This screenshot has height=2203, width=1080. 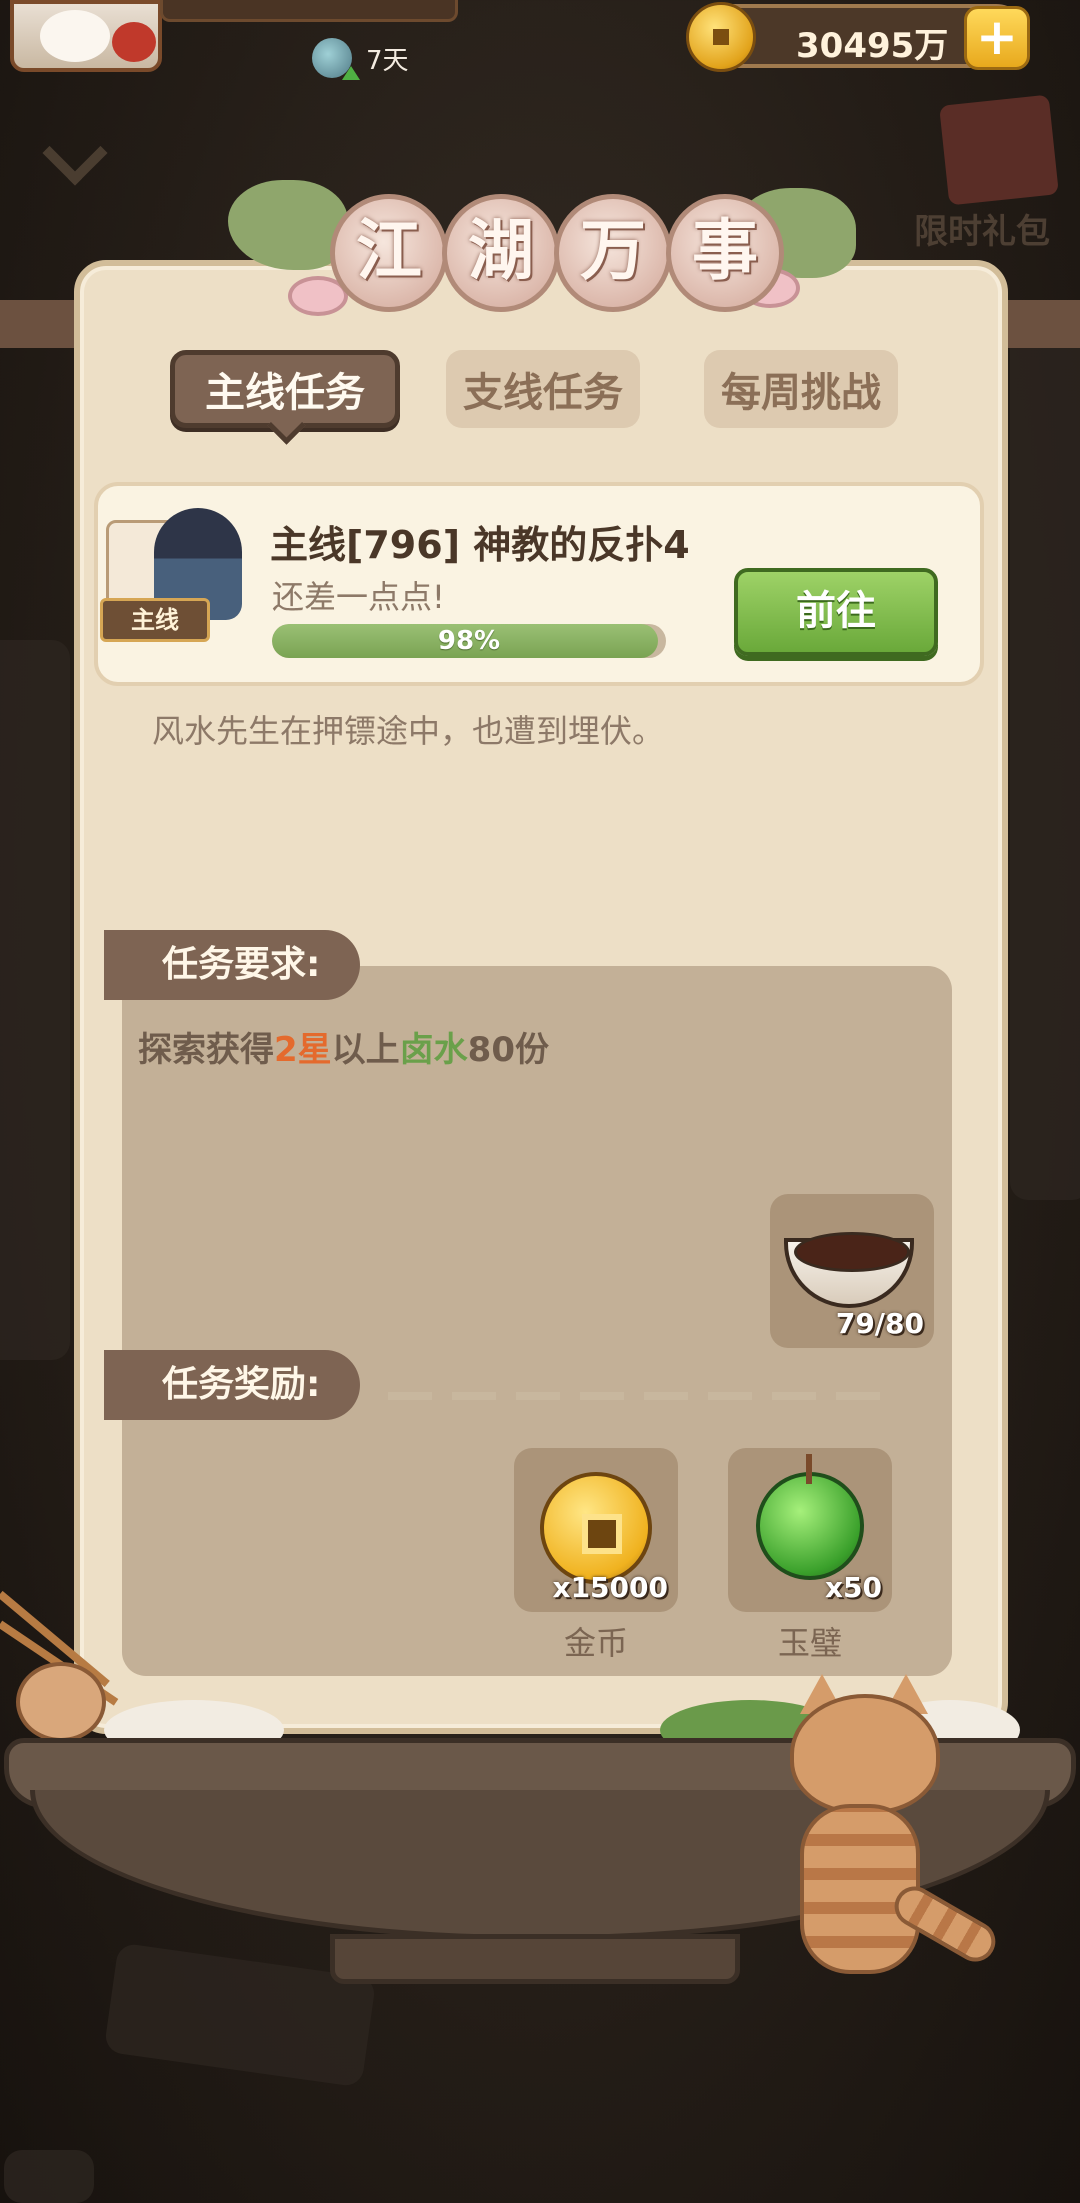 I want to click on req-prefix: 探索获得, so click(x=206, y=1050).